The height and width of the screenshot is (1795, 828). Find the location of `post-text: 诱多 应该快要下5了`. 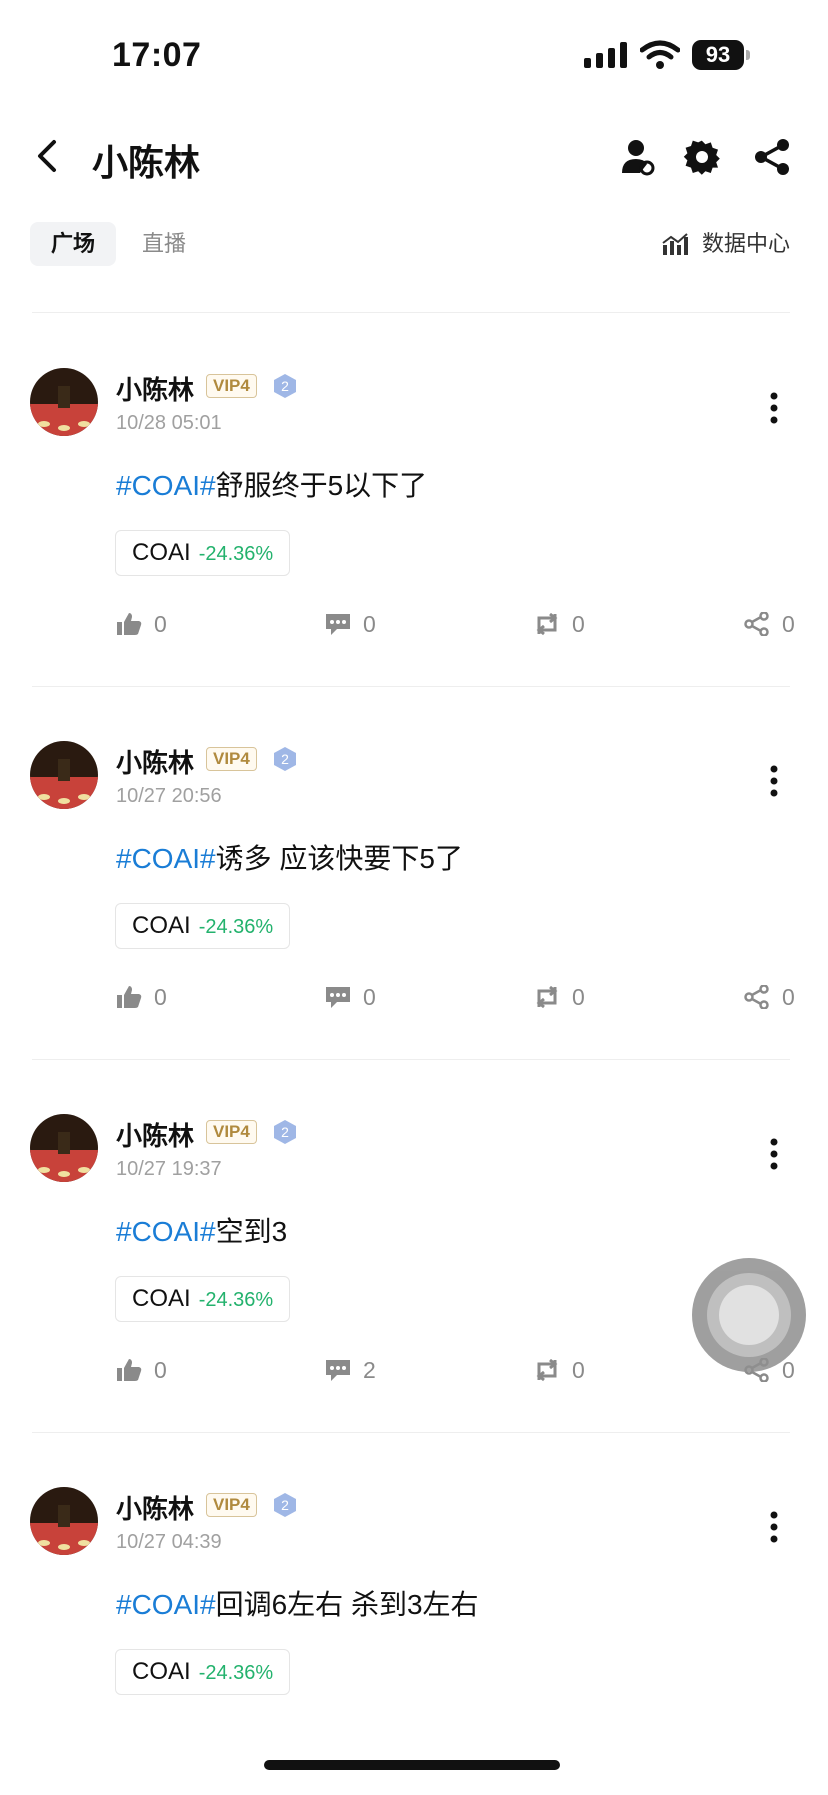

post-text: 诱多 应该快要下5了 is located at coordinates (339, 858).